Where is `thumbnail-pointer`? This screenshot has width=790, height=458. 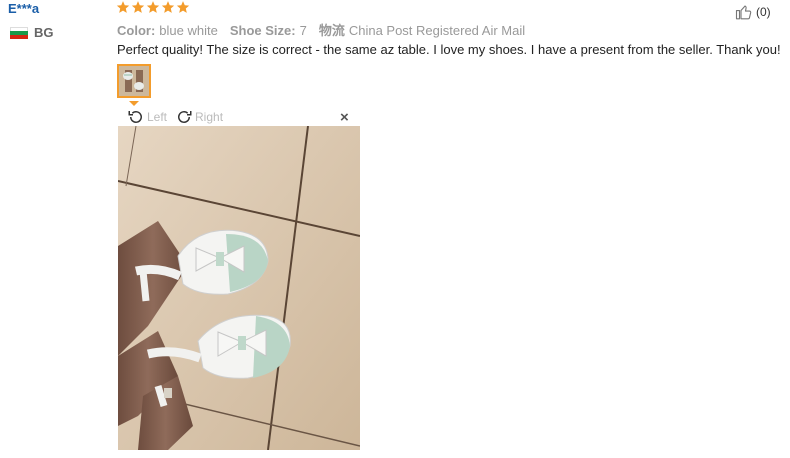 thumbnail-pointer is located at coordinates (134, 103).